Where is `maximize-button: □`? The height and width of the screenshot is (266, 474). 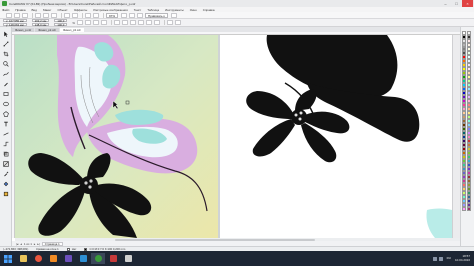 maximize-button: □ is located at coordinates (456, 3).